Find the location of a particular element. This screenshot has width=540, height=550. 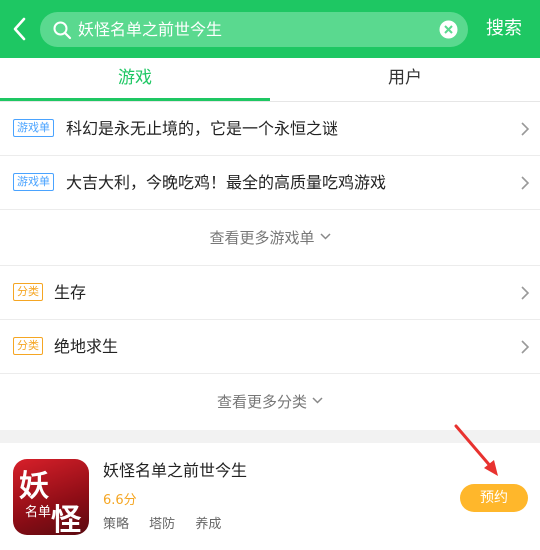

search-button: 搜索 is located at coordinates (504, 29).